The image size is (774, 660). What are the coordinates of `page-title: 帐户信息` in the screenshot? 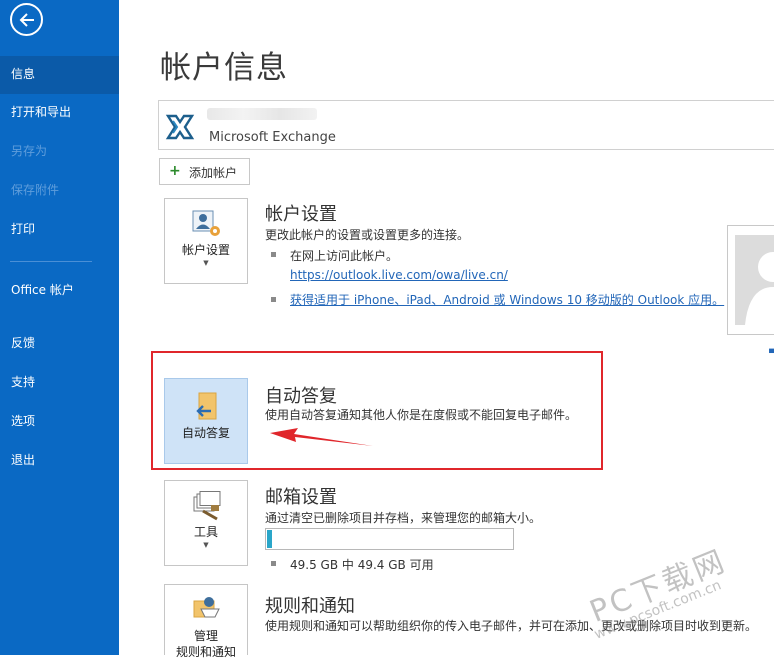 It's located at (224, 68).